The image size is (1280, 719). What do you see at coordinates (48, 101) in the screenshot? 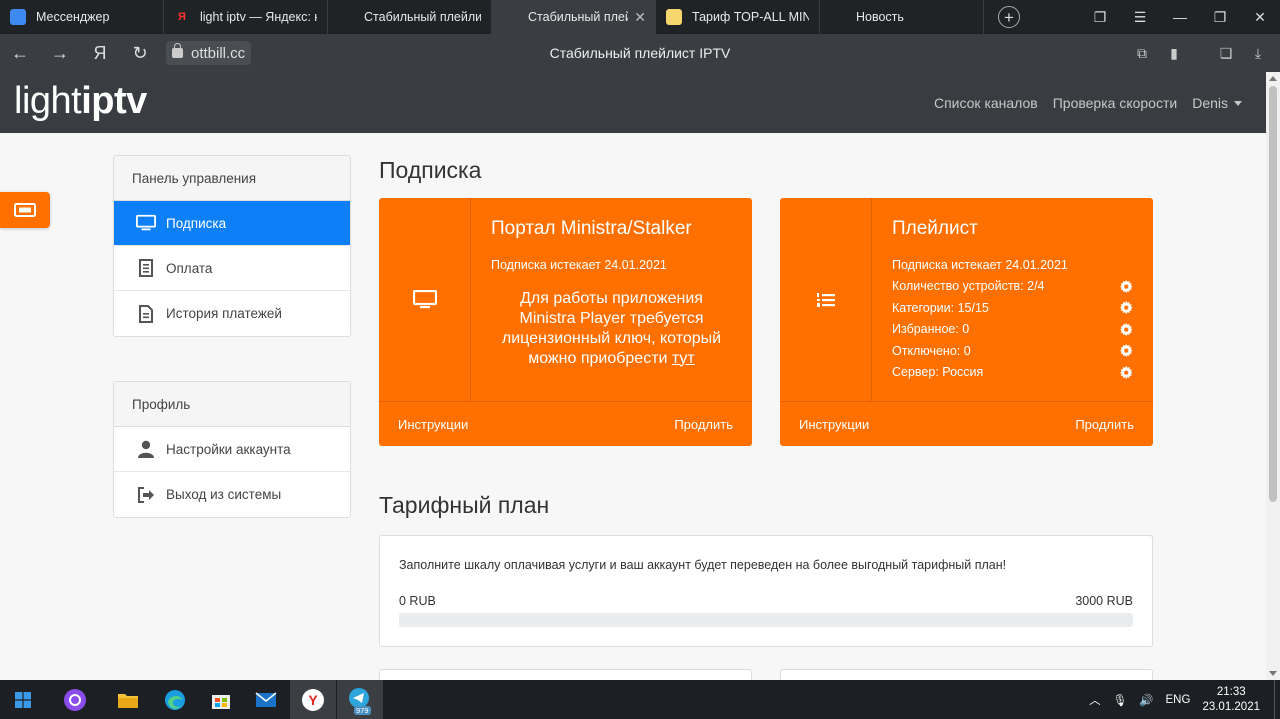
I see `logo-light: light` at bounding box center [48, 101].